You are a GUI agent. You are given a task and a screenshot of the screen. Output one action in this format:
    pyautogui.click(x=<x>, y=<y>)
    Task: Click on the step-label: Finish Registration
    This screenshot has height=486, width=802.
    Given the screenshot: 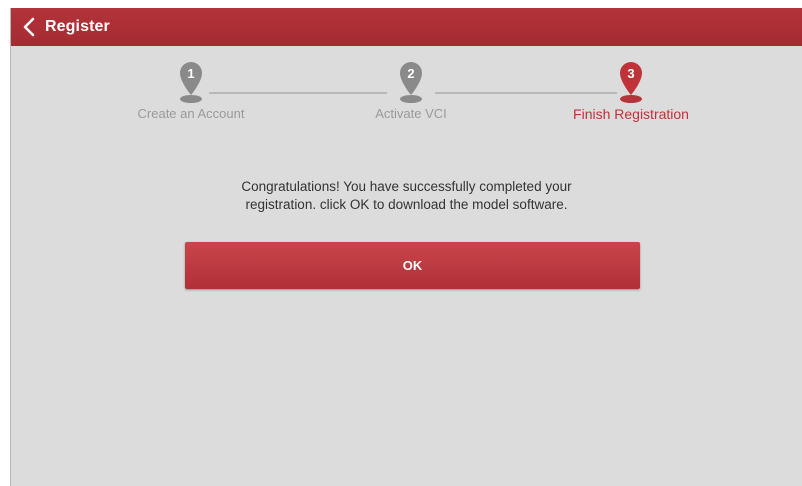 What is the action you would take?
    pyautogui.click(x=631, y=114)
    